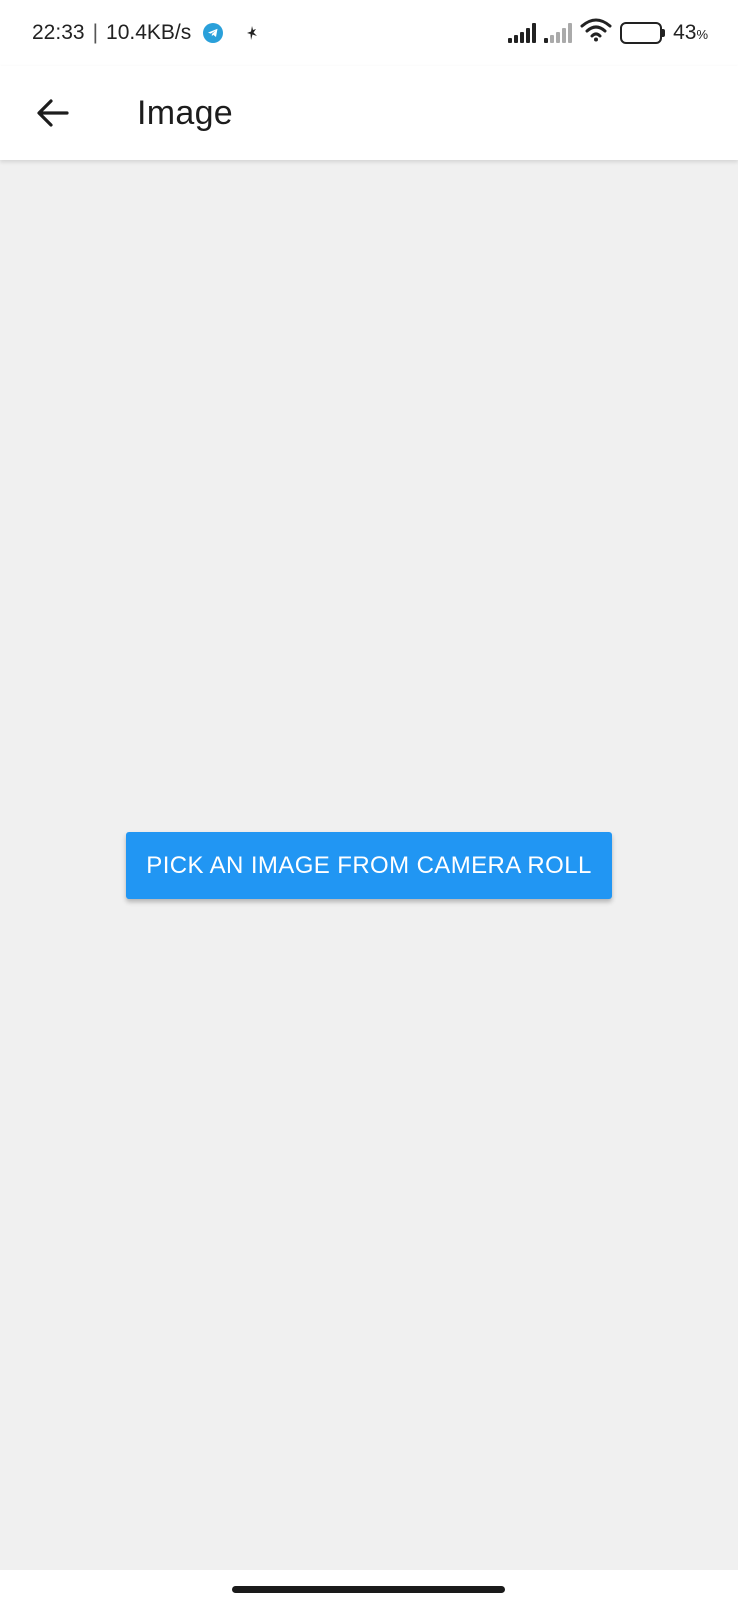 Image resolution: width=738 pixels, height=1600 pixels. What do you see at coordinates (369, 33) in the screenshot?
I see `status-bar: 22:33 | 10.4KB/s 43%` at bounding box center [369, 33].